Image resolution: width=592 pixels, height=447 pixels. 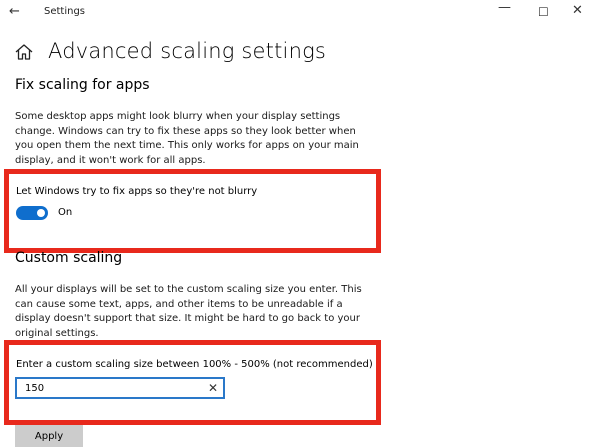 I want to click on close-icon: ✕, so click(x=577, y=10).